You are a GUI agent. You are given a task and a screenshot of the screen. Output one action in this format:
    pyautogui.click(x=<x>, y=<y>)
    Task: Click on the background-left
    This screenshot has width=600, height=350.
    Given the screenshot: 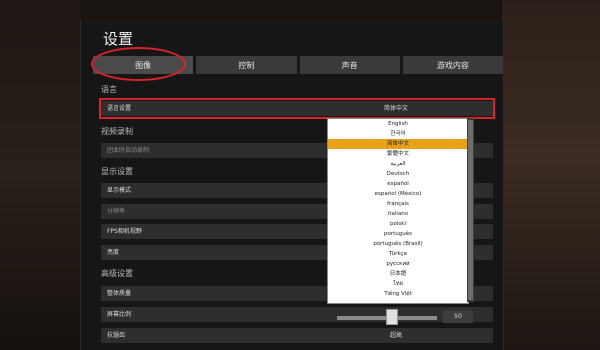 What is the action you would take?
    pyautogui.click(x=40, y=175)
    